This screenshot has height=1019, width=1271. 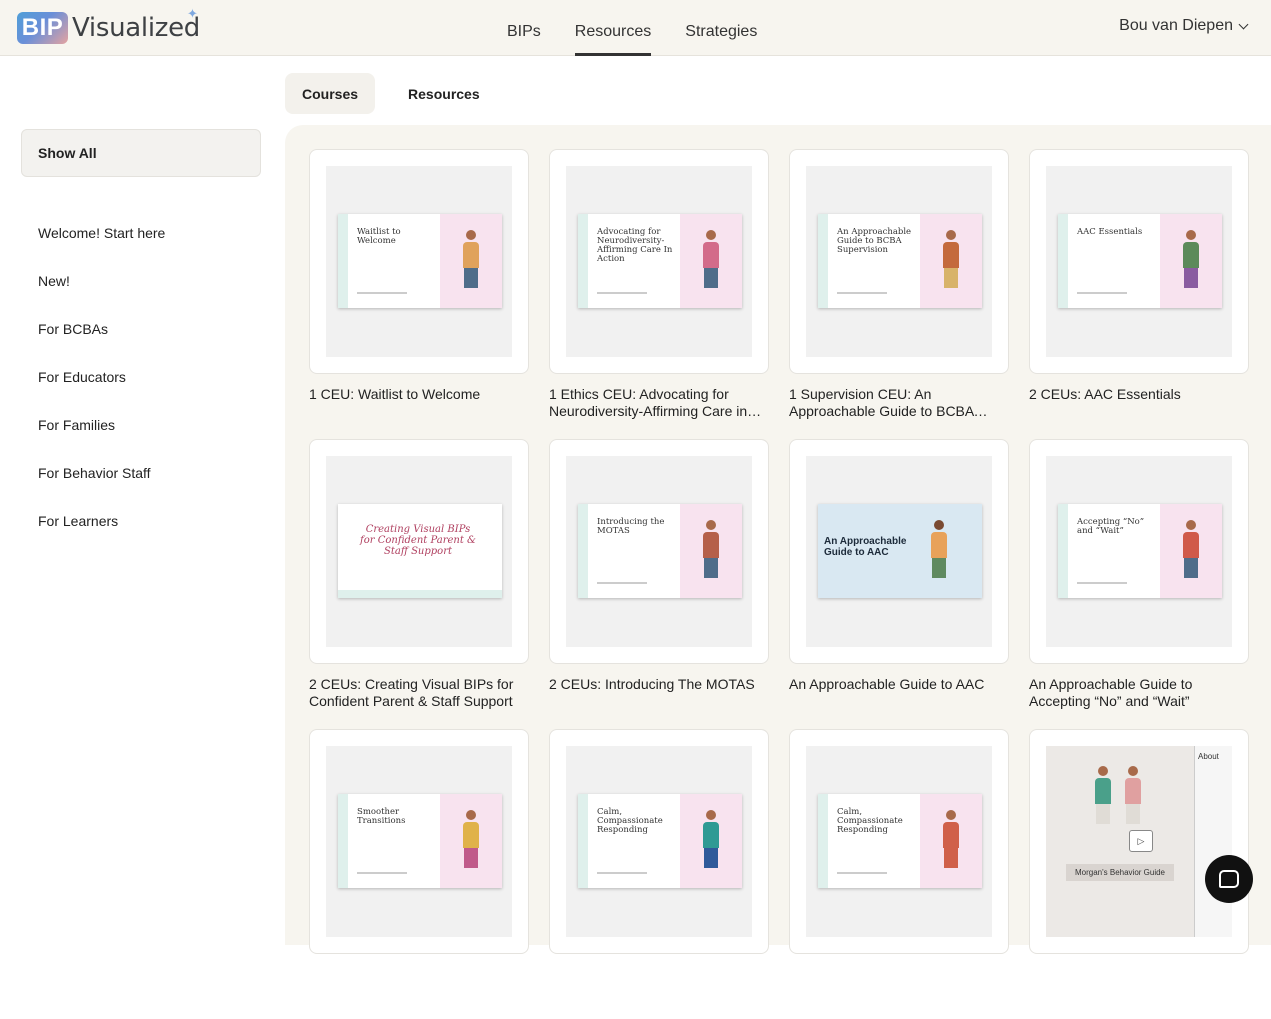 I want to click on slide-preview: An Approachable Guide to AAC, so click(x=900, y=551).